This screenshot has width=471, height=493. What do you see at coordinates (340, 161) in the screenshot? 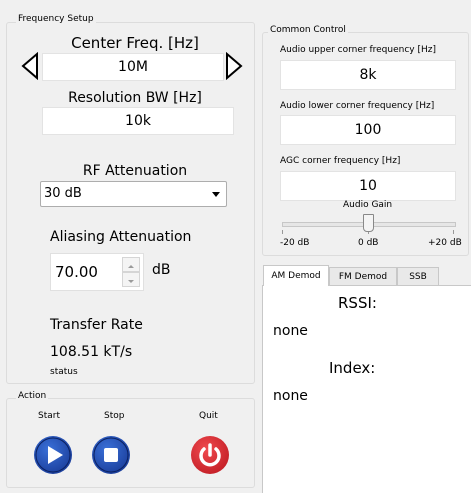
I see `agc-corner-label: AGC corner frequency [Hz]` at bounding box center [340, 161].